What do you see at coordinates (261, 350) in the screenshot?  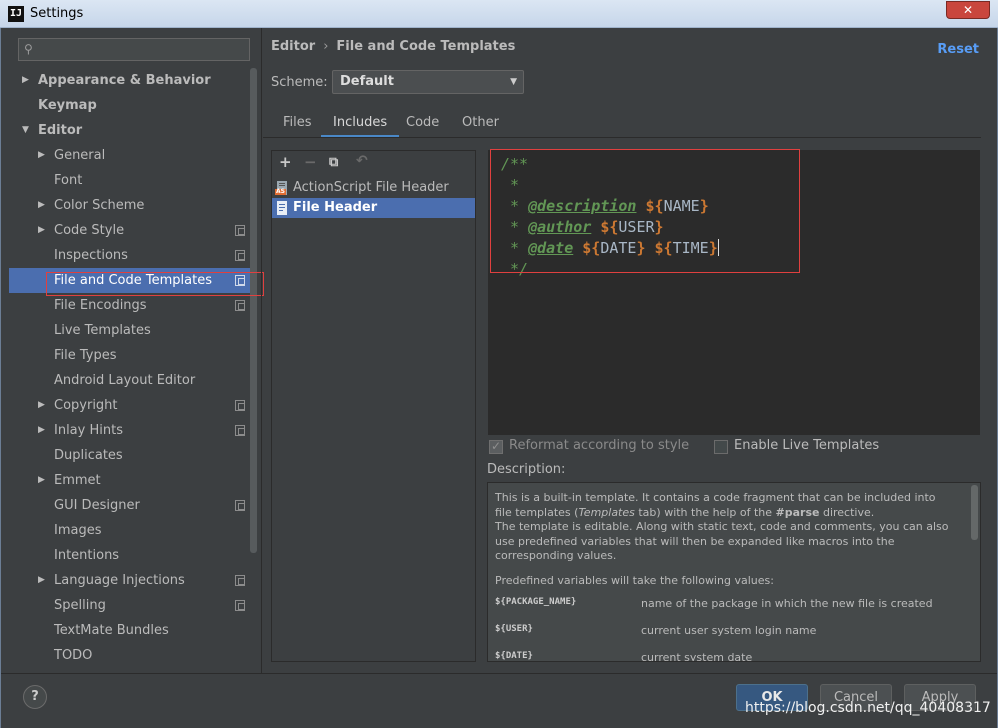 I see `panel-divider` at bounding box center [261, 350].